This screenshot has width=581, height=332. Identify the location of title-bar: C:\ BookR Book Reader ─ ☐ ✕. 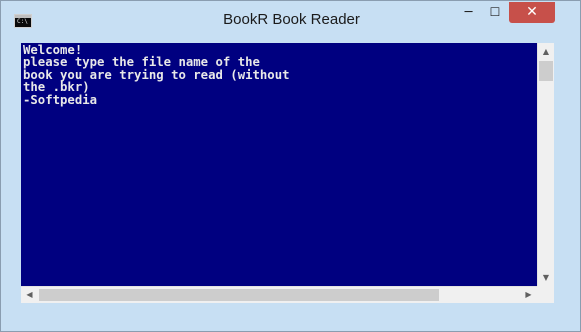
(290, 20).